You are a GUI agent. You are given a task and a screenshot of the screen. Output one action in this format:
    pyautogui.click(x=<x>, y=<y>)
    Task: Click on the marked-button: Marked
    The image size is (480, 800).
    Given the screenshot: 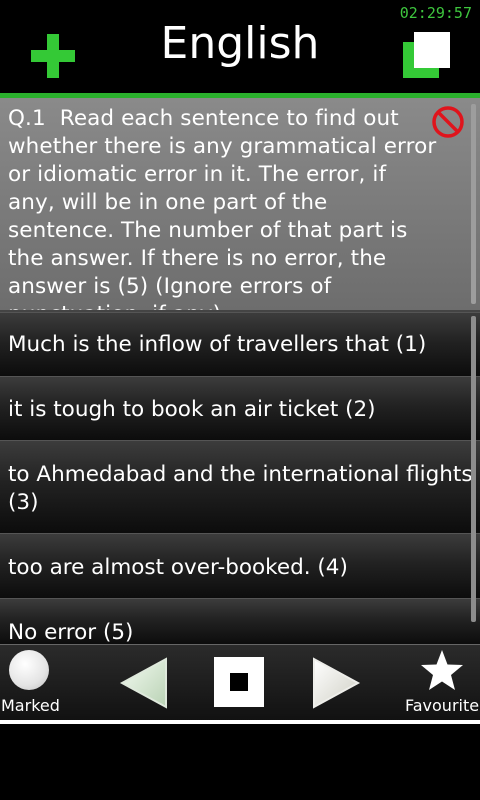 What is the action you would take?
    pyautogui.click(x=32, y=683)
    